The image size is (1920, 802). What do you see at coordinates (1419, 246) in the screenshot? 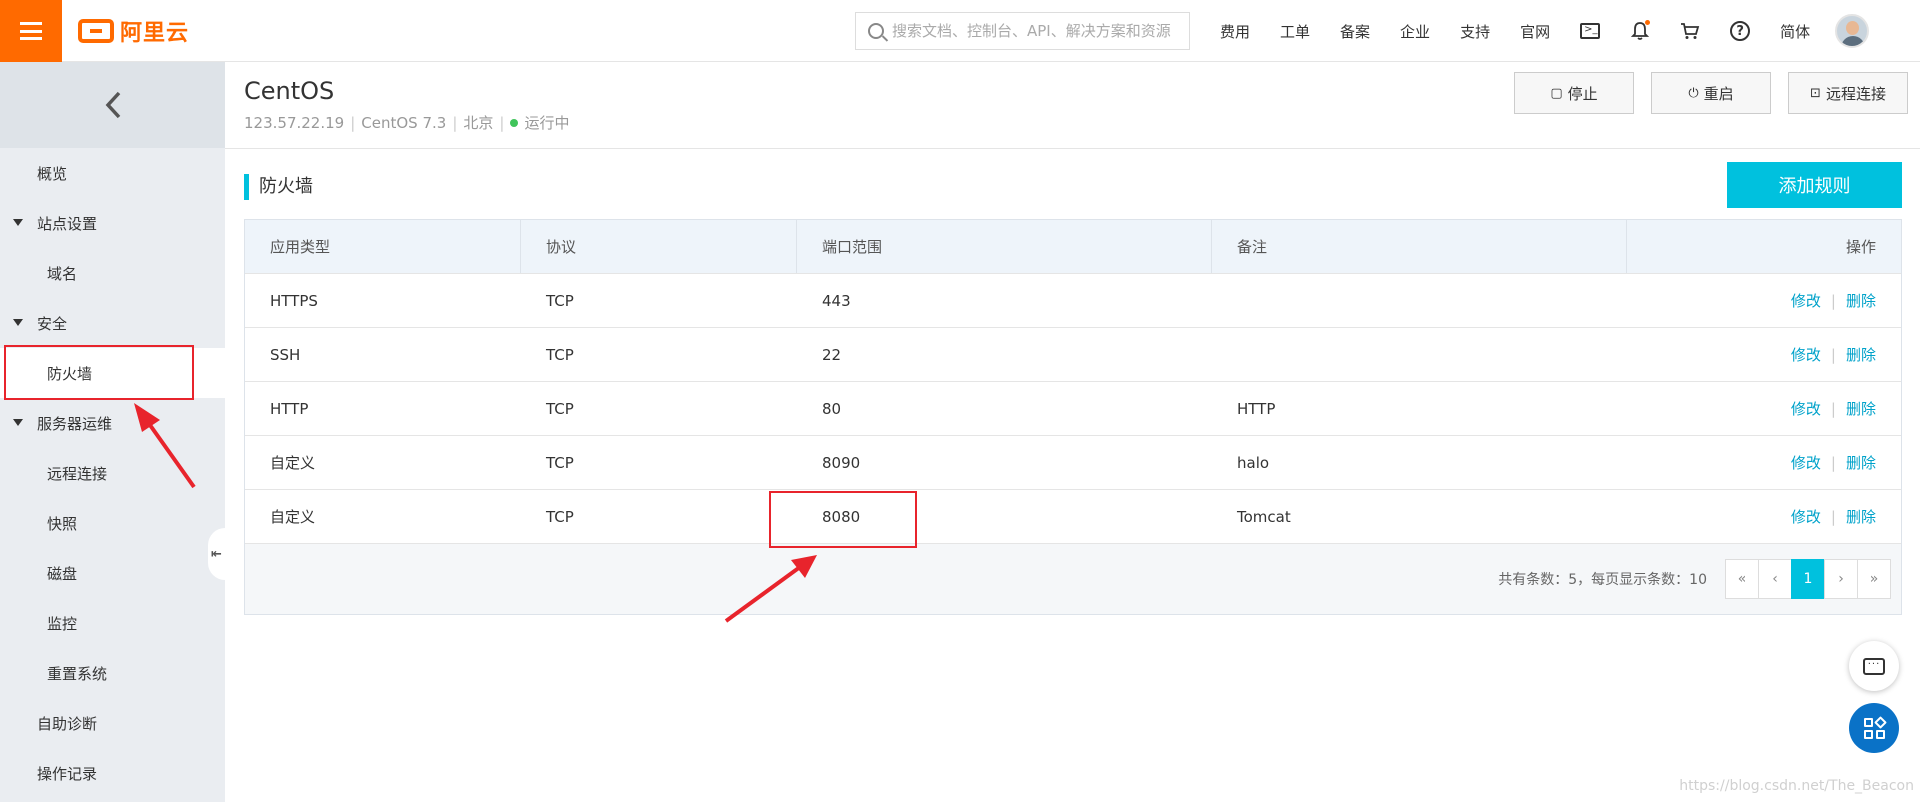
I see `column-header-note: 备注` at bounding box center [1419, 246].